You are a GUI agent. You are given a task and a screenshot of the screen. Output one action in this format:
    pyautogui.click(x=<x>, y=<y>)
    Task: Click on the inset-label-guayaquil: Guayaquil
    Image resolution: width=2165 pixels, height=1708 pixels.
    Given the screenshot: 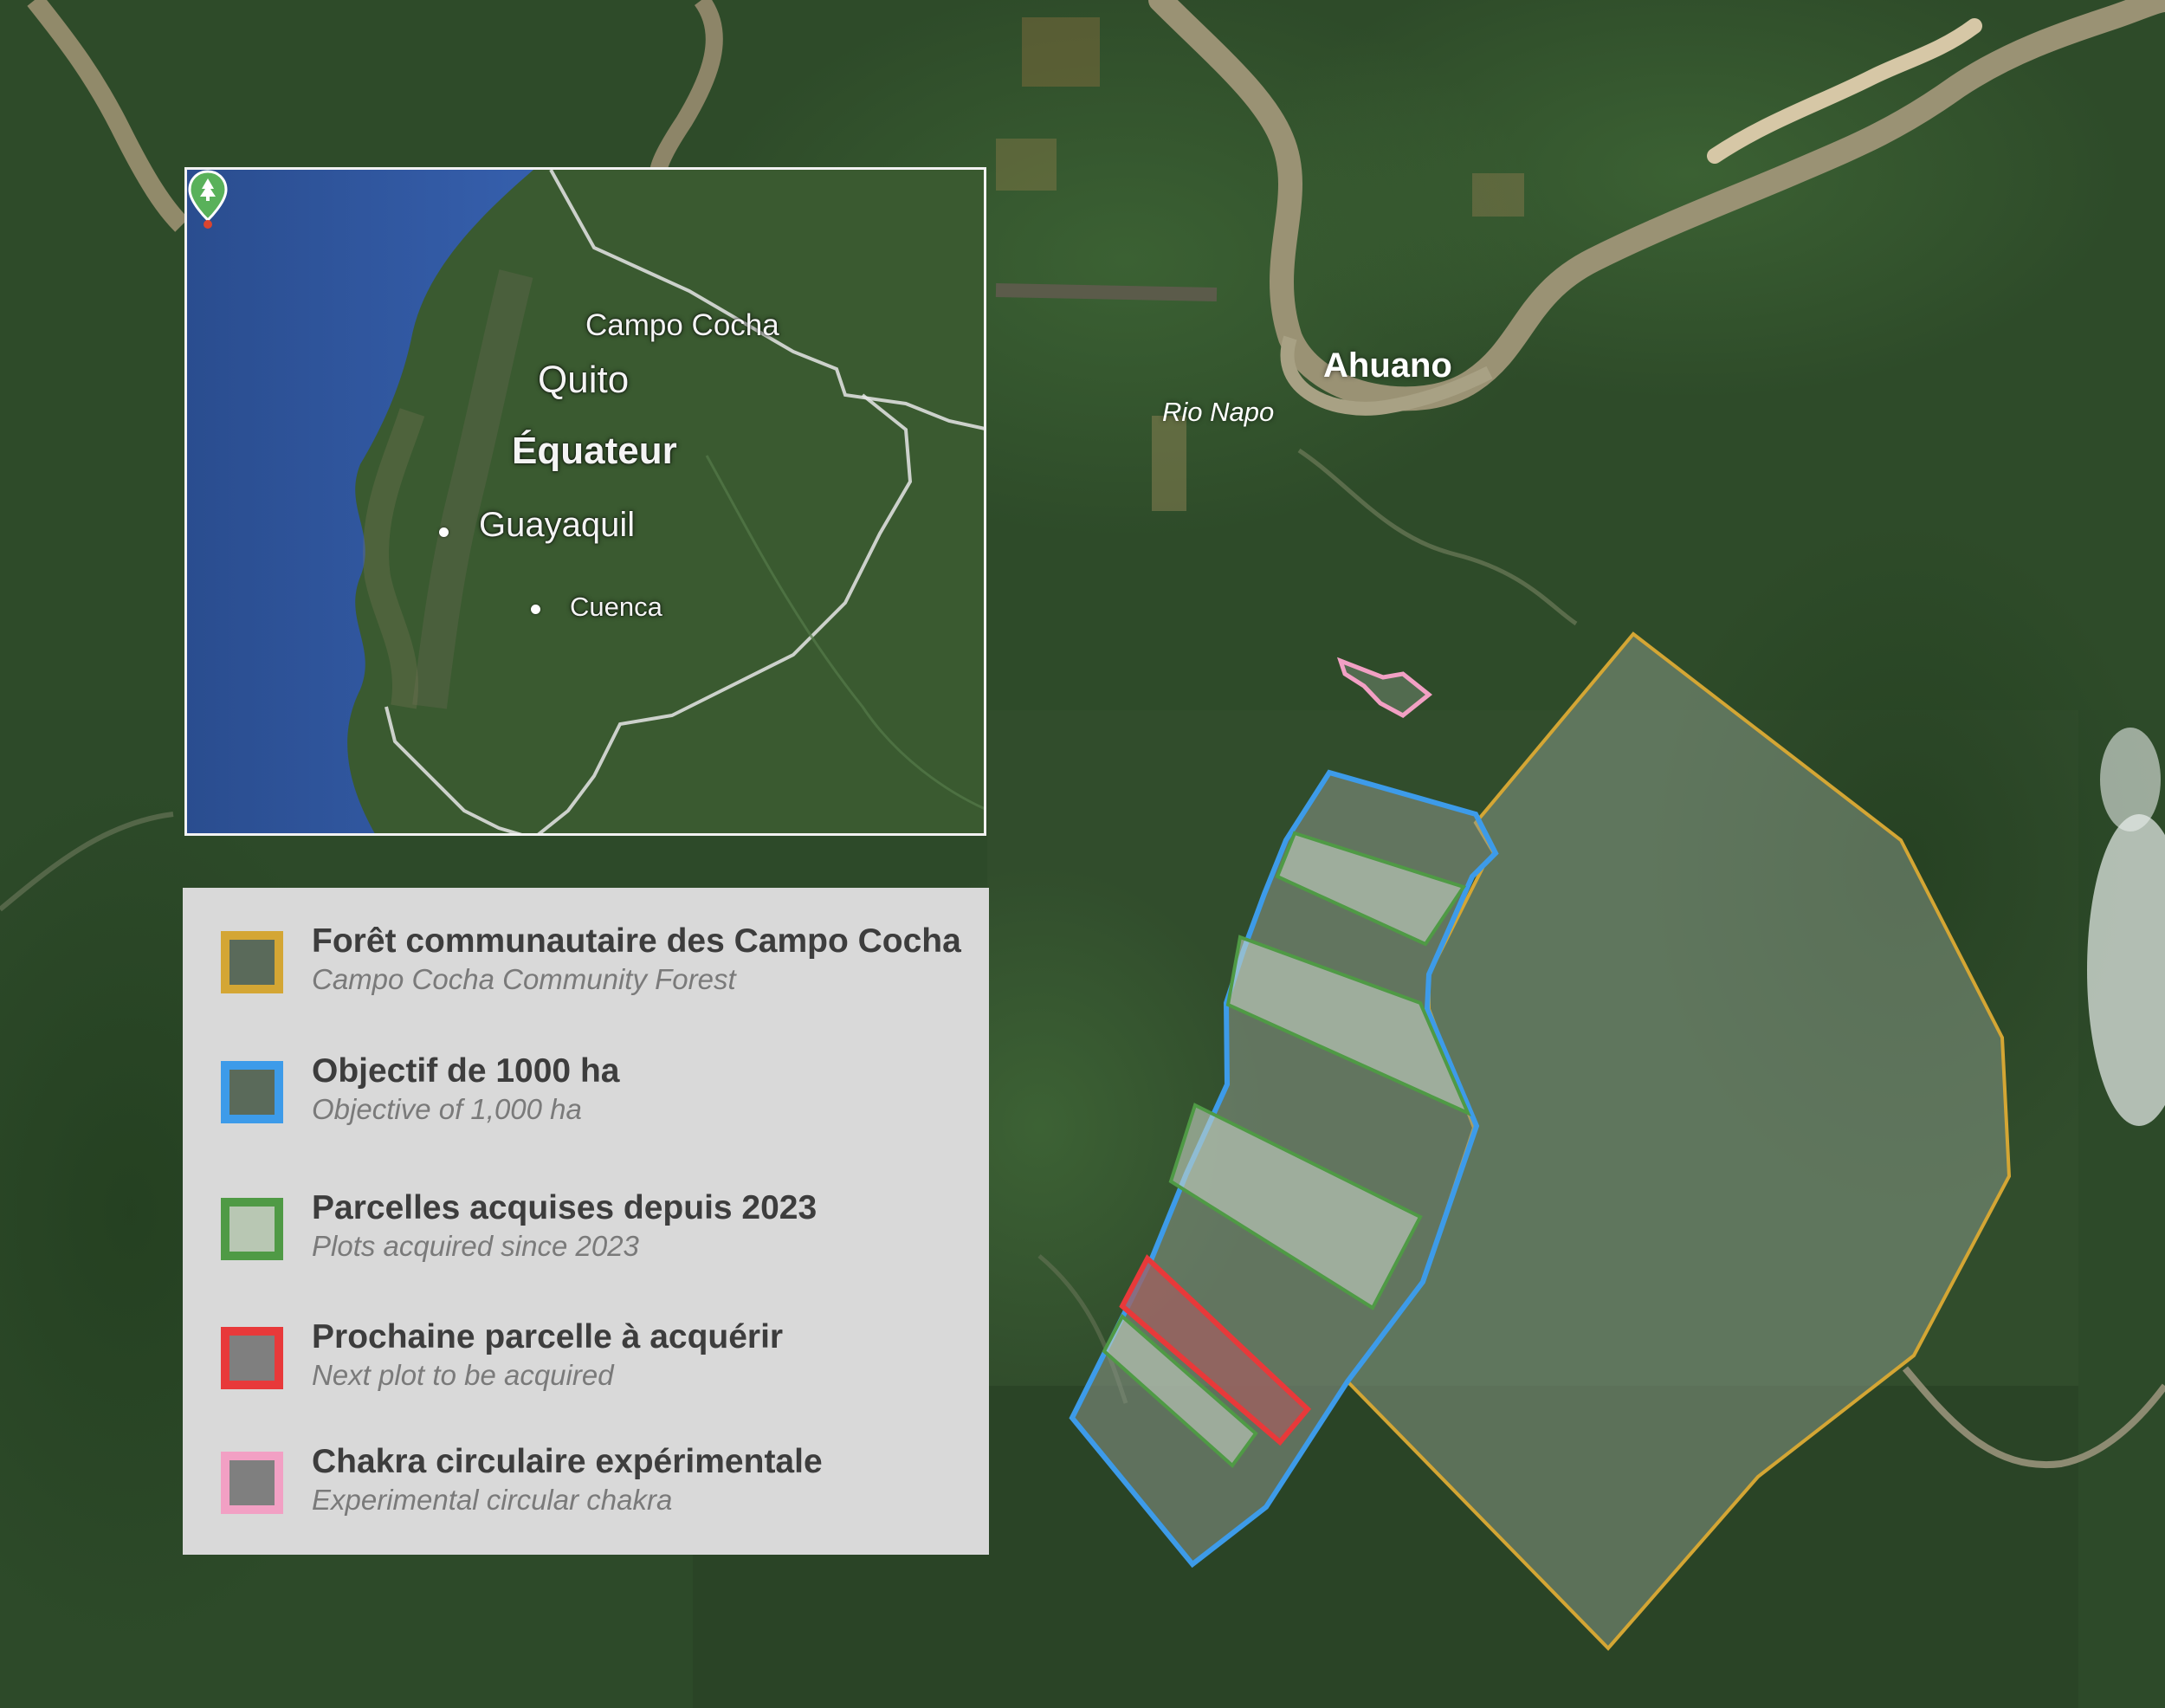 What is the action you would take?
    pyautogui.click(x=557, y=525)
    